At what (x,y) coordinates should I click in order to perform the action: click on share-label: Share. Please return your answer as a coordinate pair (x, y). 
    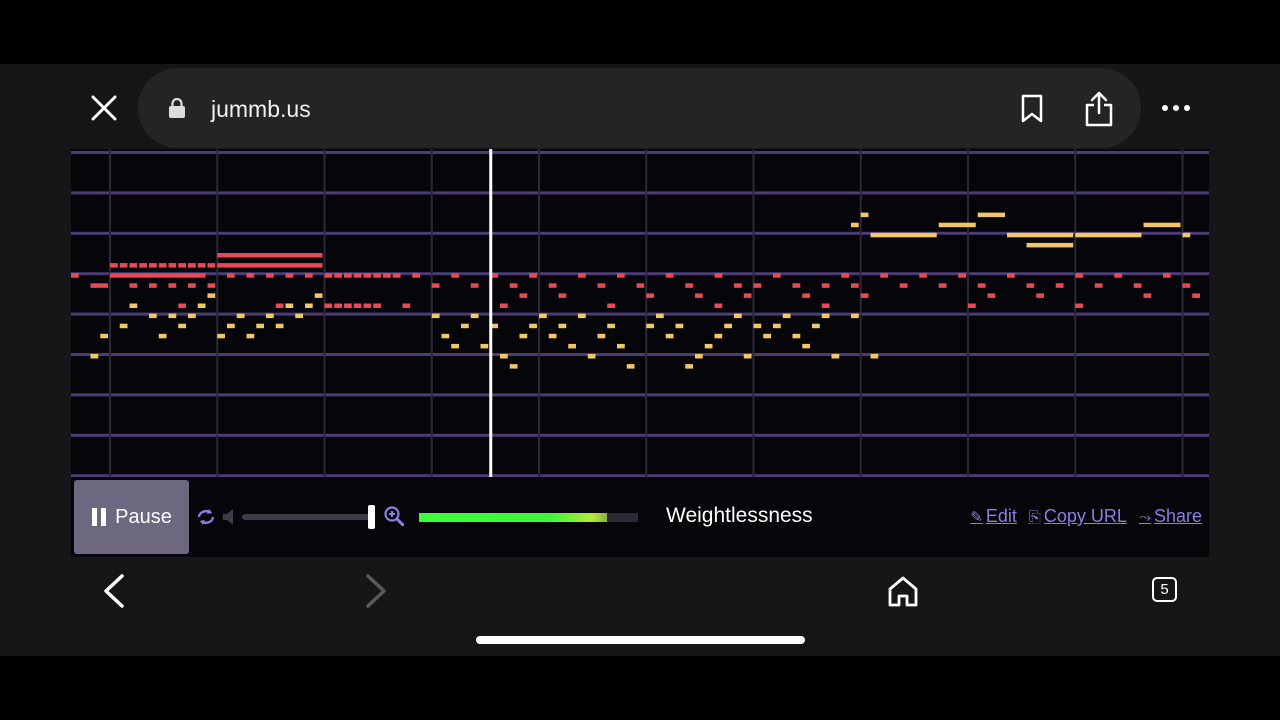
    Looking at the image, I should click on (1177, 516).